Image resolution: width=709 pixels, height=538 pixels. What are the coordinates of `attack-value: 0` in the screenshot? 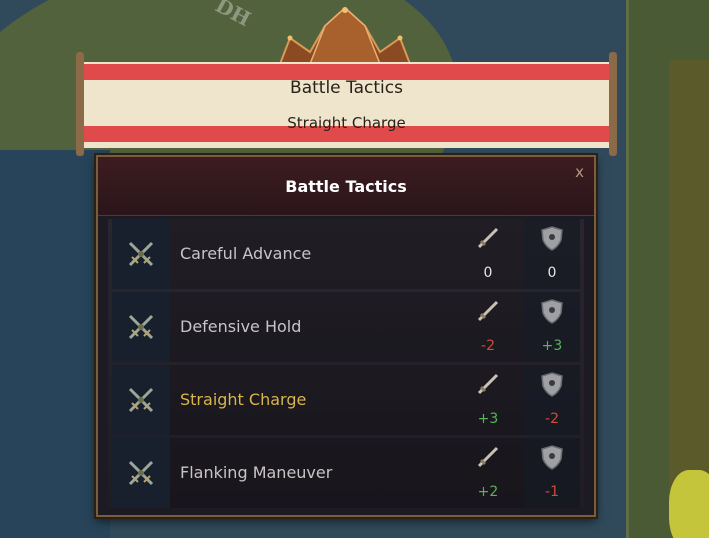 It's located at (488, 273).